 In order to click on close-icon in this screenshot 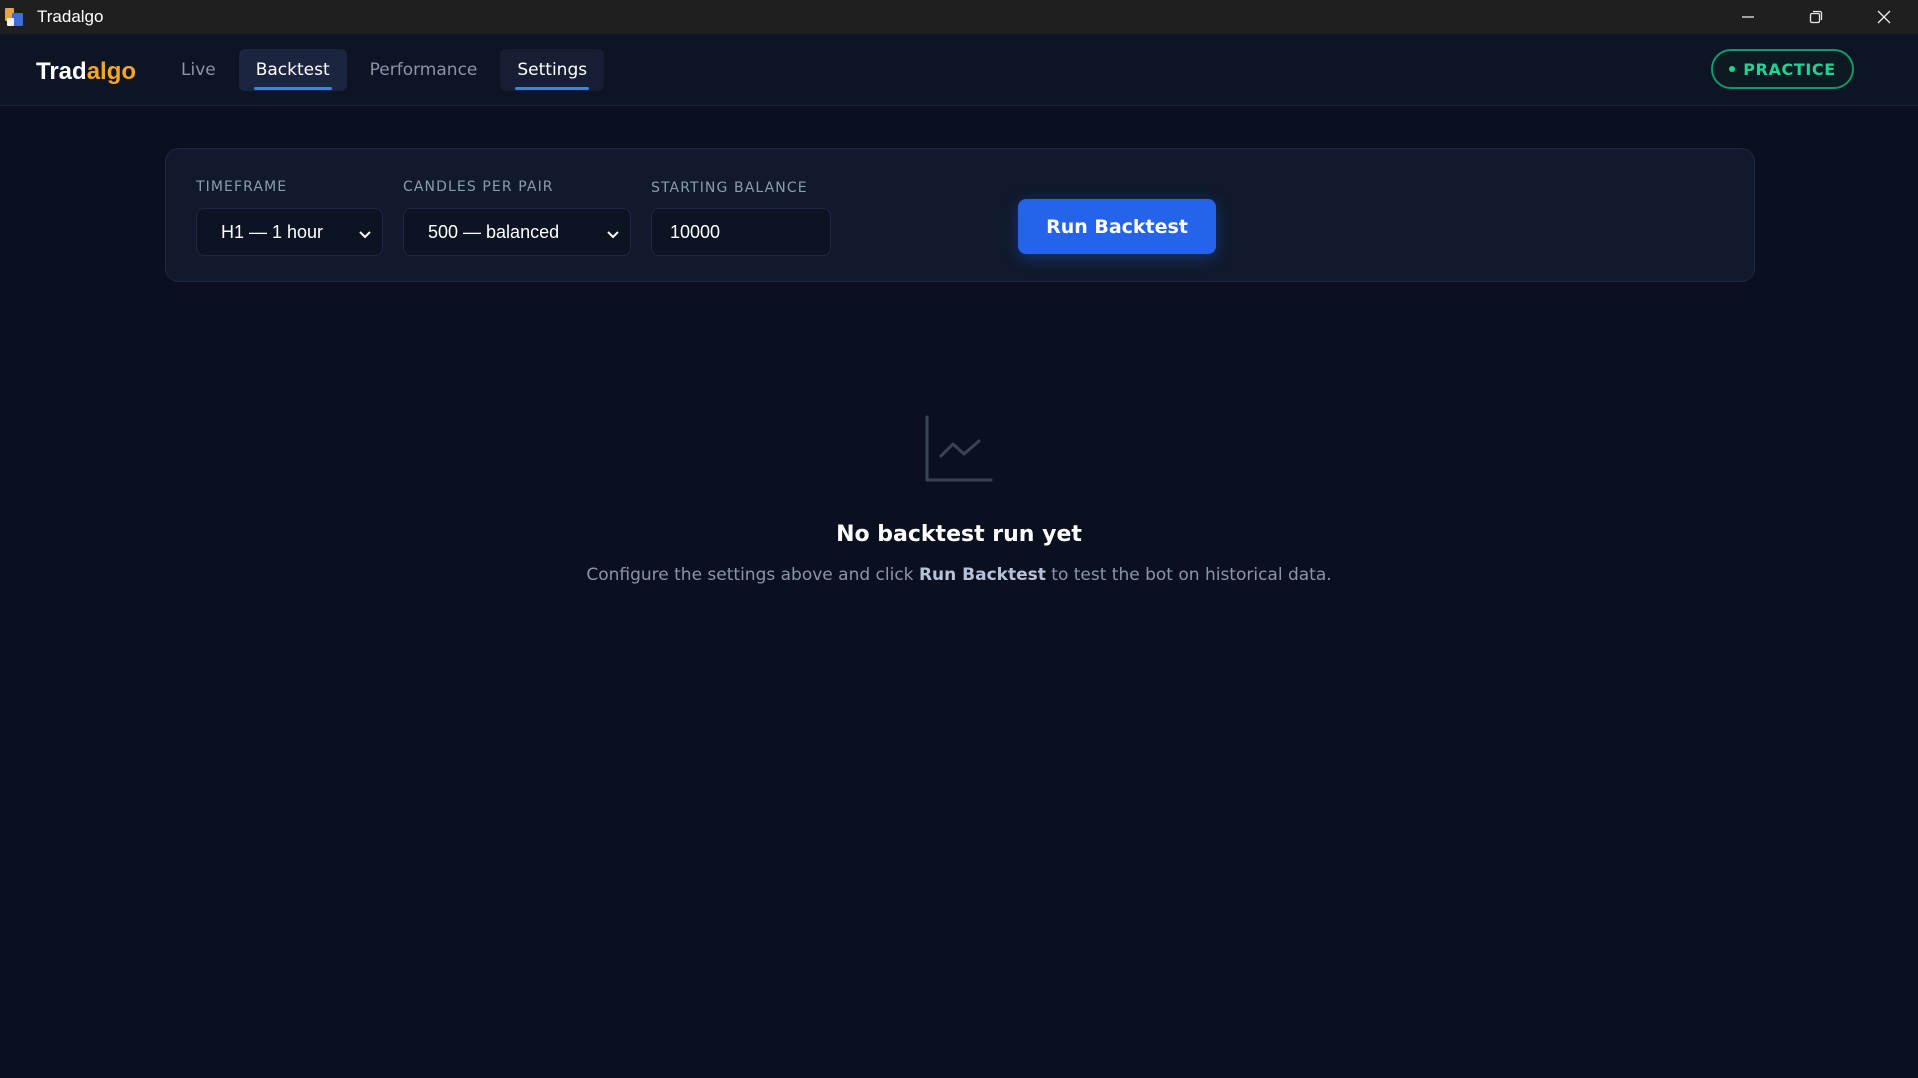, I will do `click(1884, 17)`.